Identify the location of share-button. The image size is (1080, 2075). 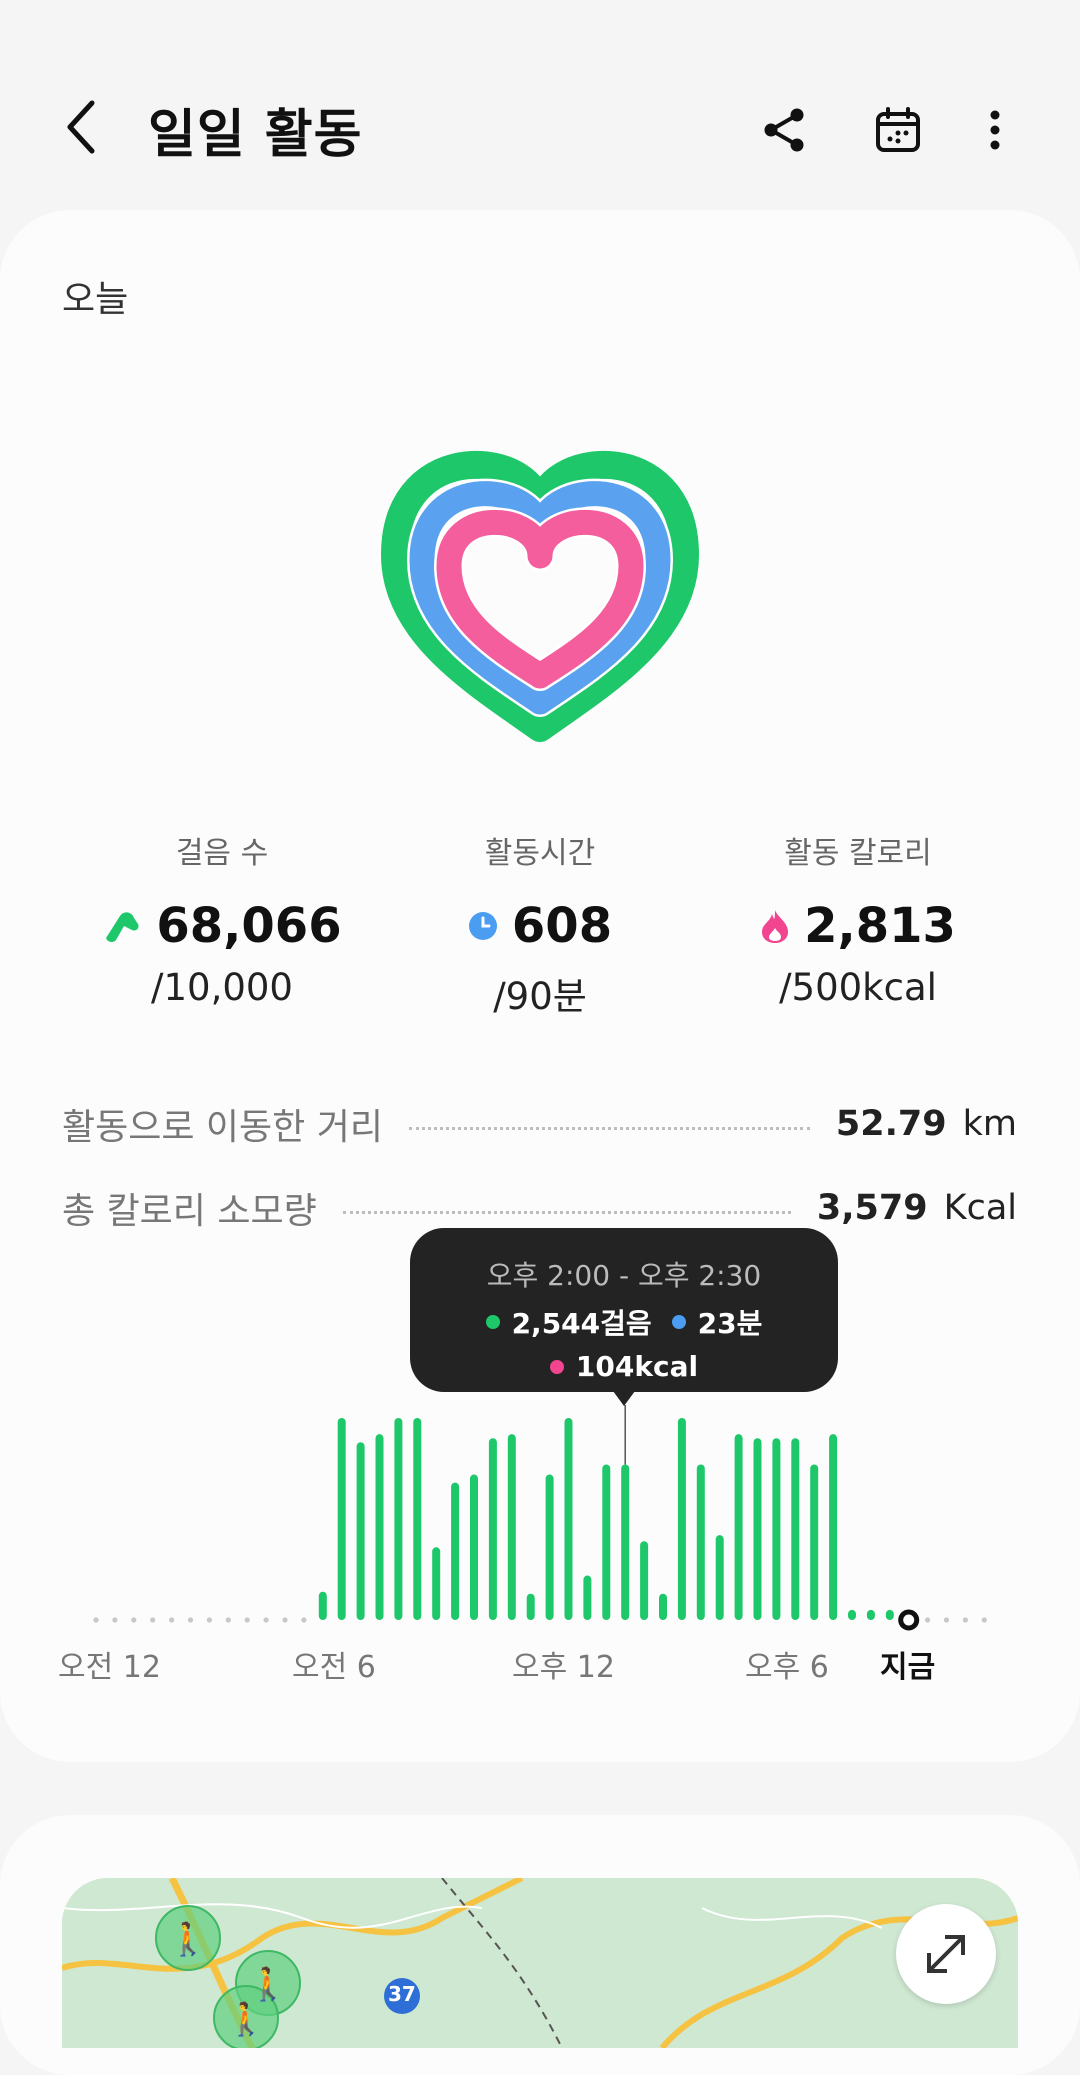
(784, 130).